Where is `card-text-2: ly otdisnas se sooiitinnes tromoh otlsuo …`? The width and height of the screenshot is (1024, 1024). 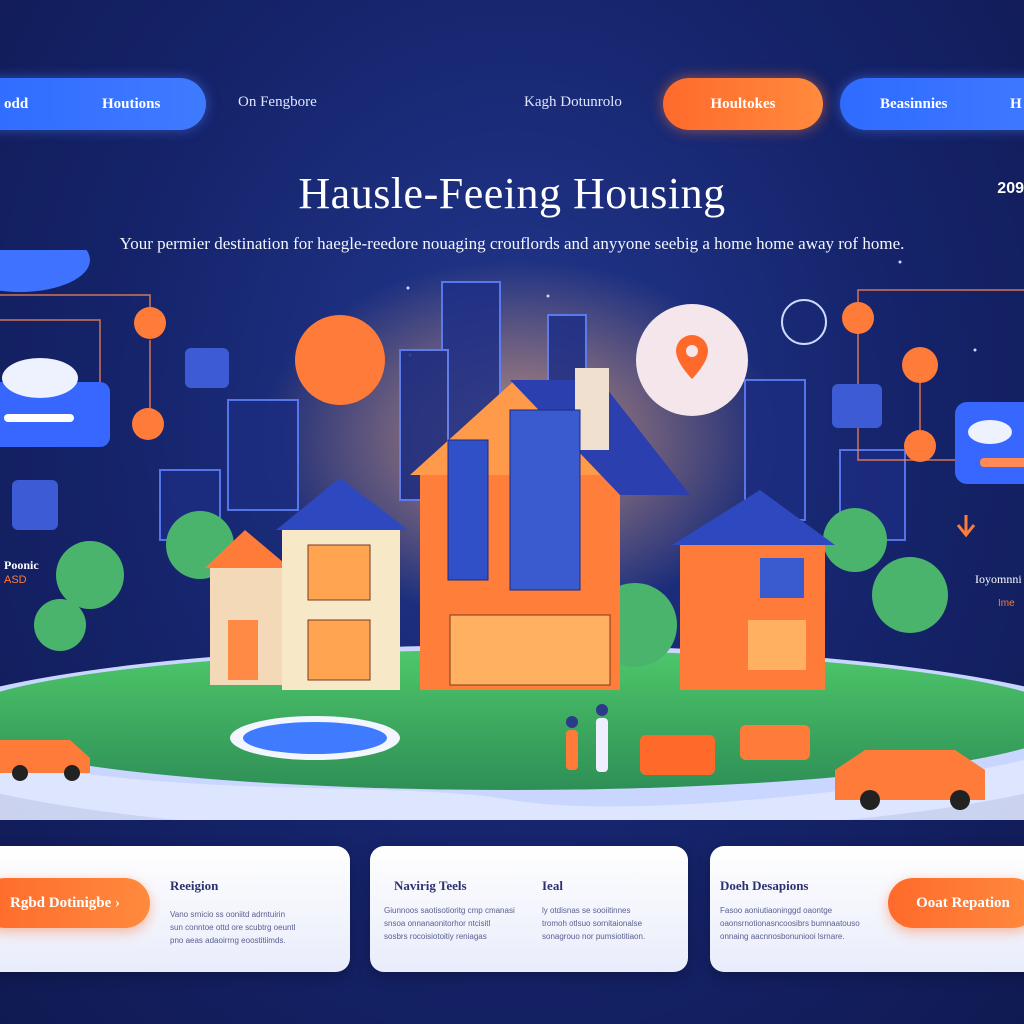
card-text-2: ly otdisnas se sooiitinnes tromoh otlsuo … is located at coordinates (594, 923).